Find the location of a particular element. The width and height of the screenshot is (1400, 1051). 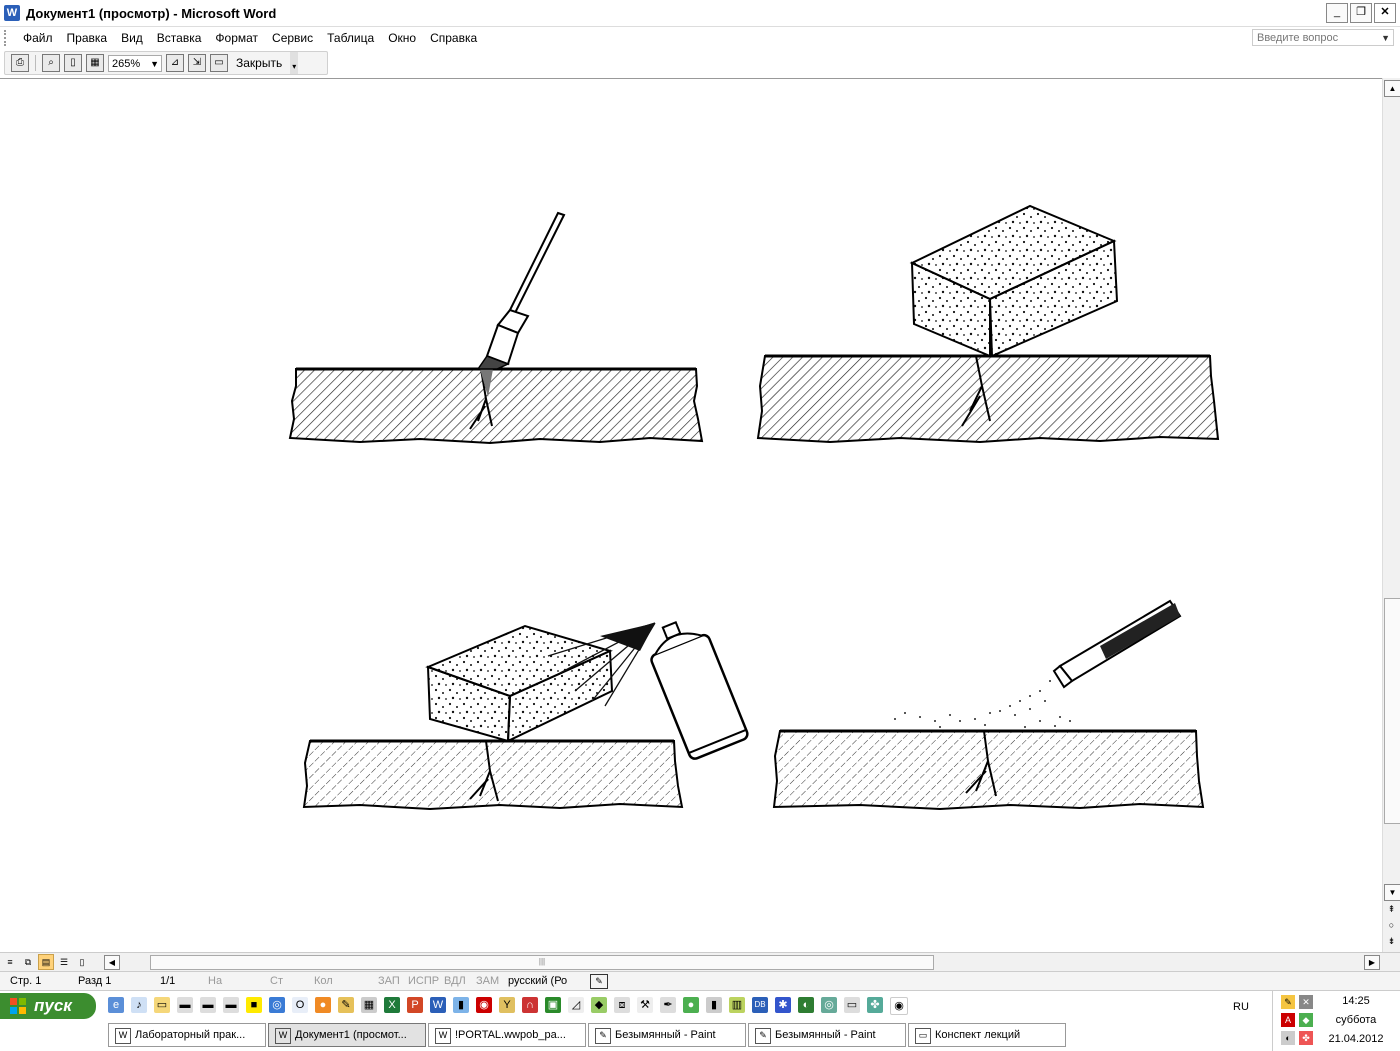

vertical-scrollbar: ▲ ▼ ⇞ ○ ⇟ is located at coordinates (1391, 515).